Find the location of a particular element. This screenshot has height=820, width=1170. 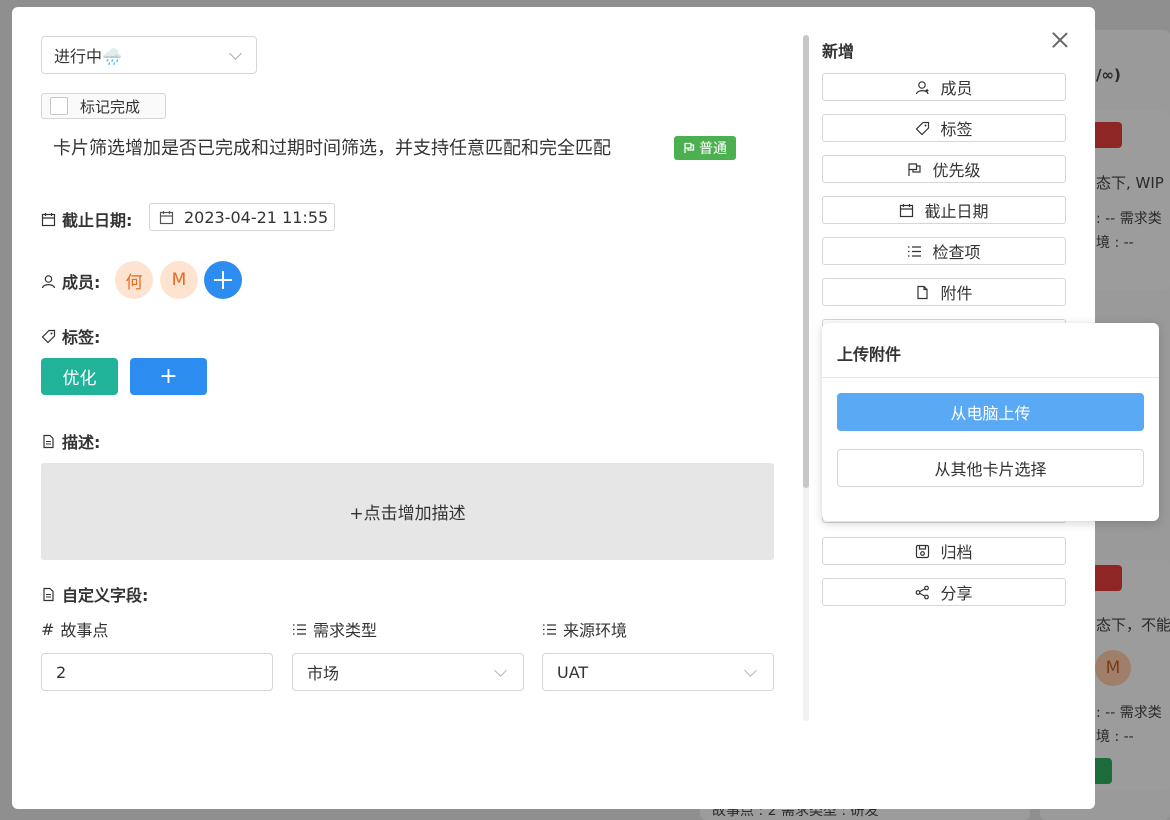

story-points-input: 2 is located at coordinates (157, 672).